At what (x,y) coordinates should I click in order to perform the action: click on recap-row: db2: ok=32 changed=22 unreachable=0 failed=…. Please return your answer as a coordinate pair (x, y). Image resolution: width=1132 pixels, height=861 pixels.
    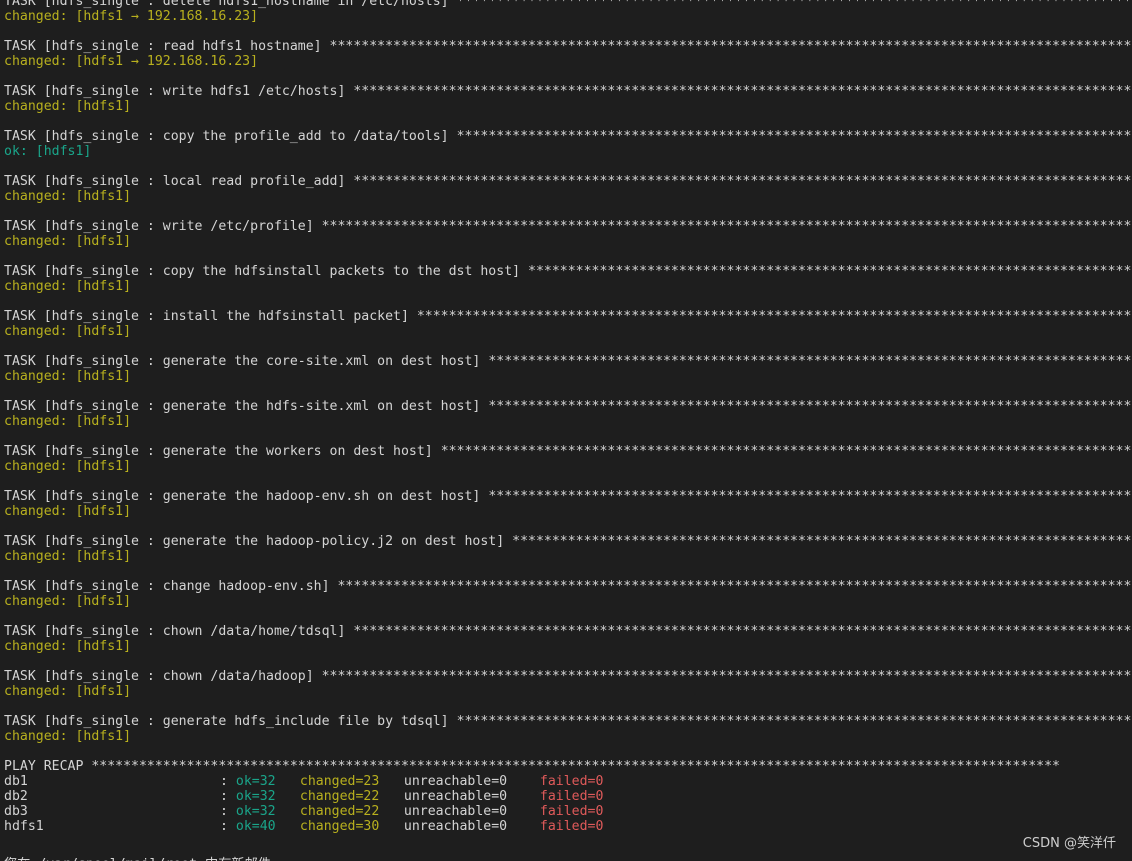
    Looking at the image, I should click on (568, 796).